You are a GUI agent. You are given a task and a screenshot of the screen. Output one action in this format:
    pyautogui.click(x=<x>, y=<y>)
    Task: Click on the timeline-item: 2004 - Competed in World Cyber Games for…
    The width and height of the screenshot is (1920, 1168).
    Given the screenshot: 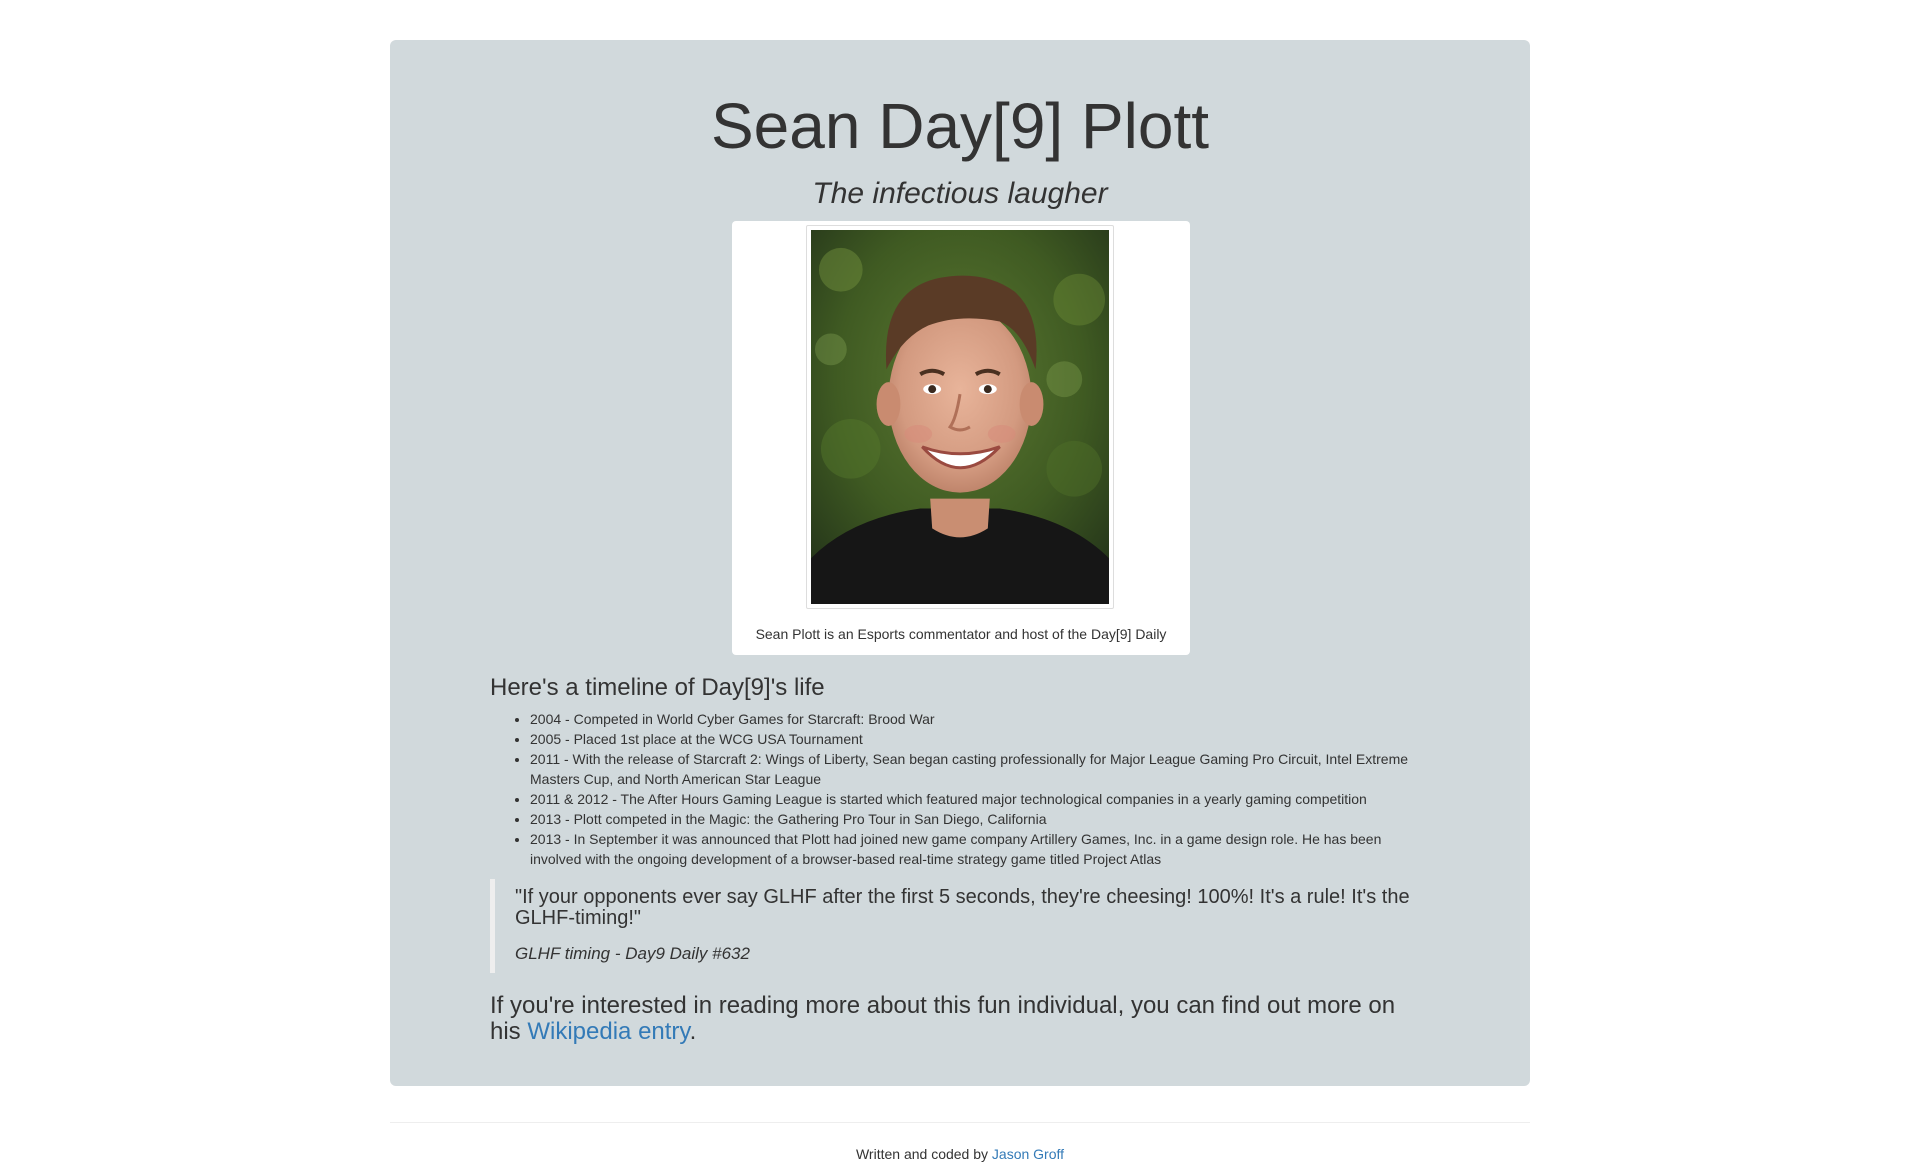 What is the action you would take?
    pyautogui.click(x=980, y=719)
    